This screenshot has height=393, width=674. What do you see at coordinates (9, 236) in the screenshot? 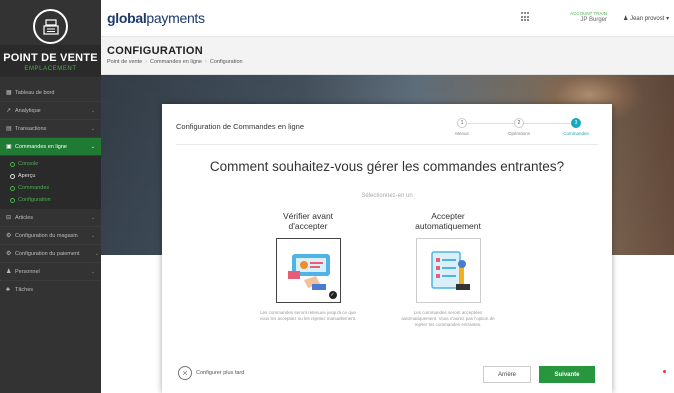
I see `store-config-icon: ⚙` at bounding box center [9, 236].